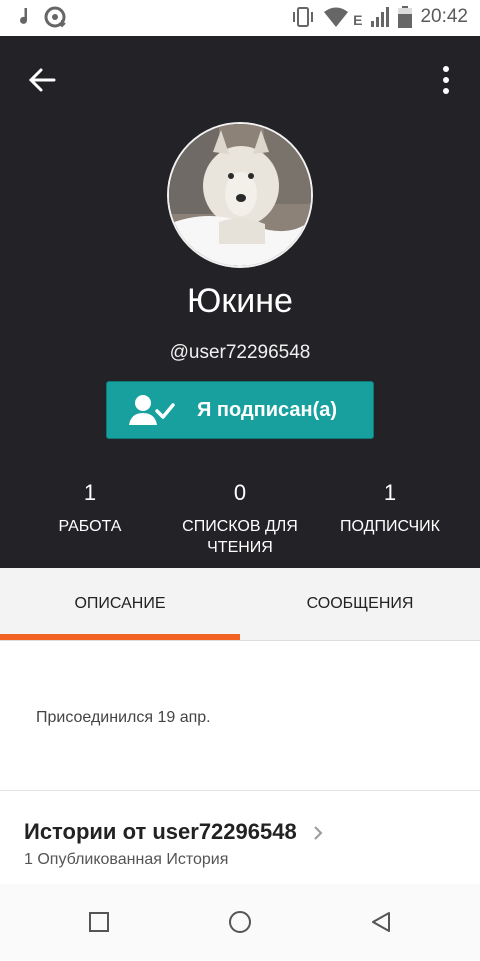 The width and height of the screenshot is (480, 961). Describe the element at coordinates (240, 537) in the screenshot. I see `stat-label: СПИСКОВ ДЛЯ ЧТЕНИЯ` at that location.